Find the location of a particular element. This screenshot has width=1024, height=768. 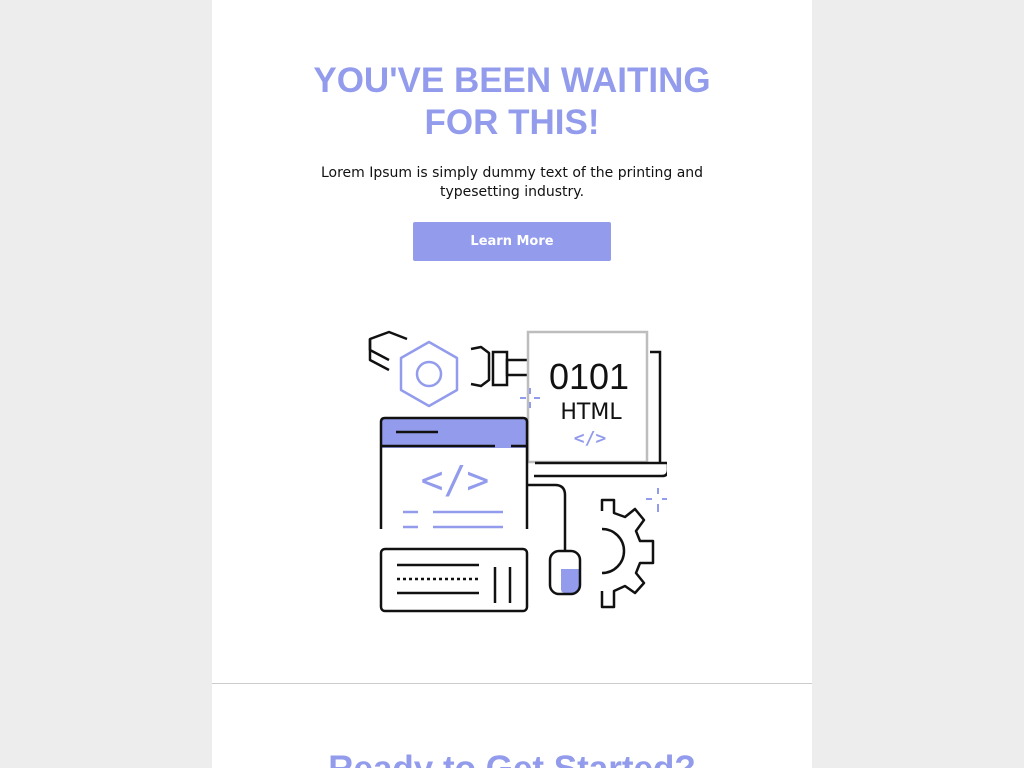

gear-icon is located at coordinates (627, 553).